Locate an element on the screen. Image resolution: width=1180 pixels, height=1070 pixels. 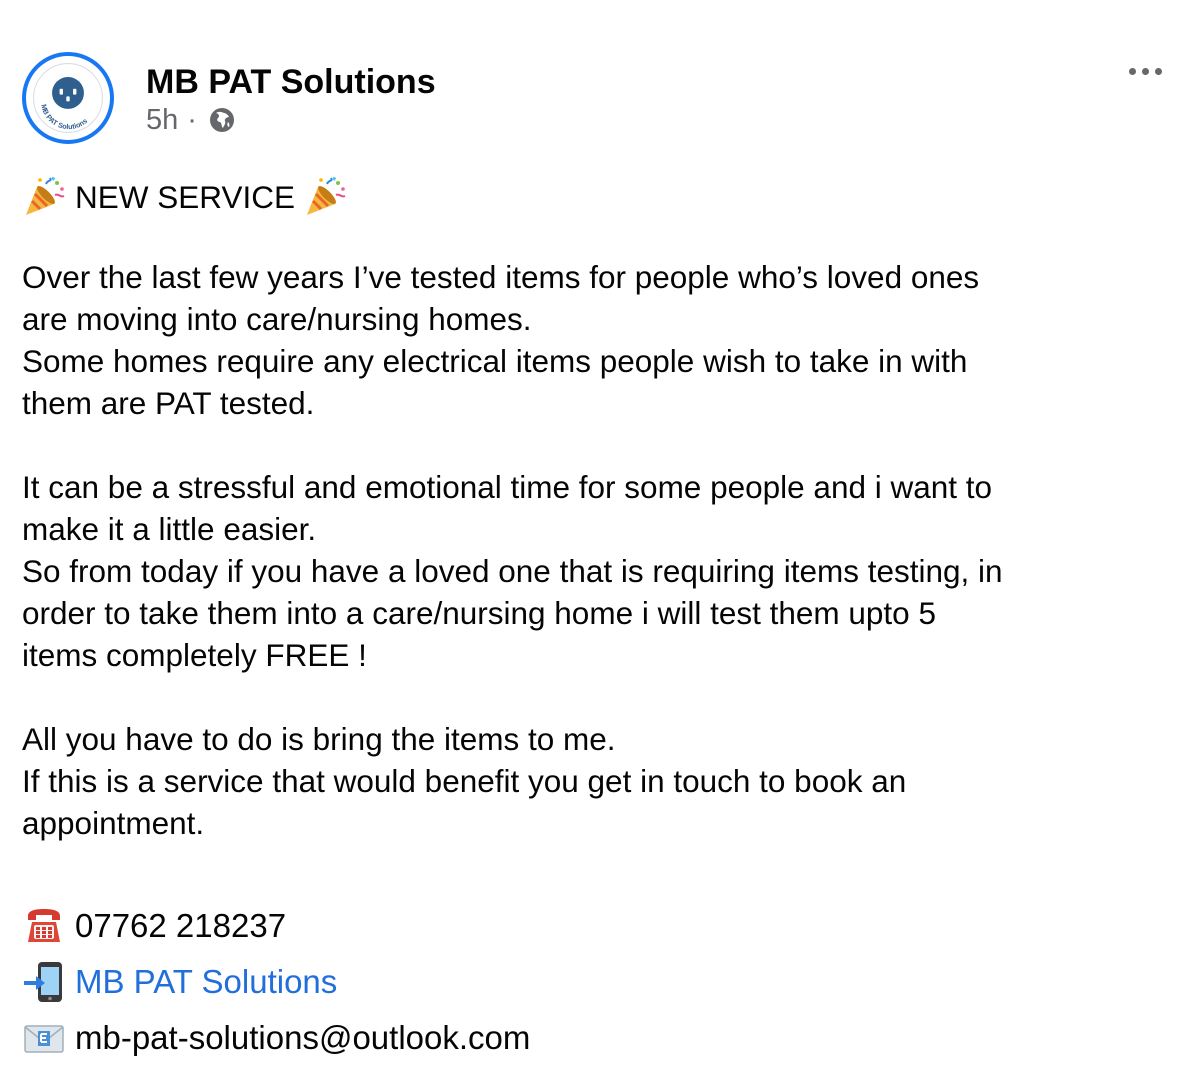
envelope-icon is located at coordinates (44, 1038).